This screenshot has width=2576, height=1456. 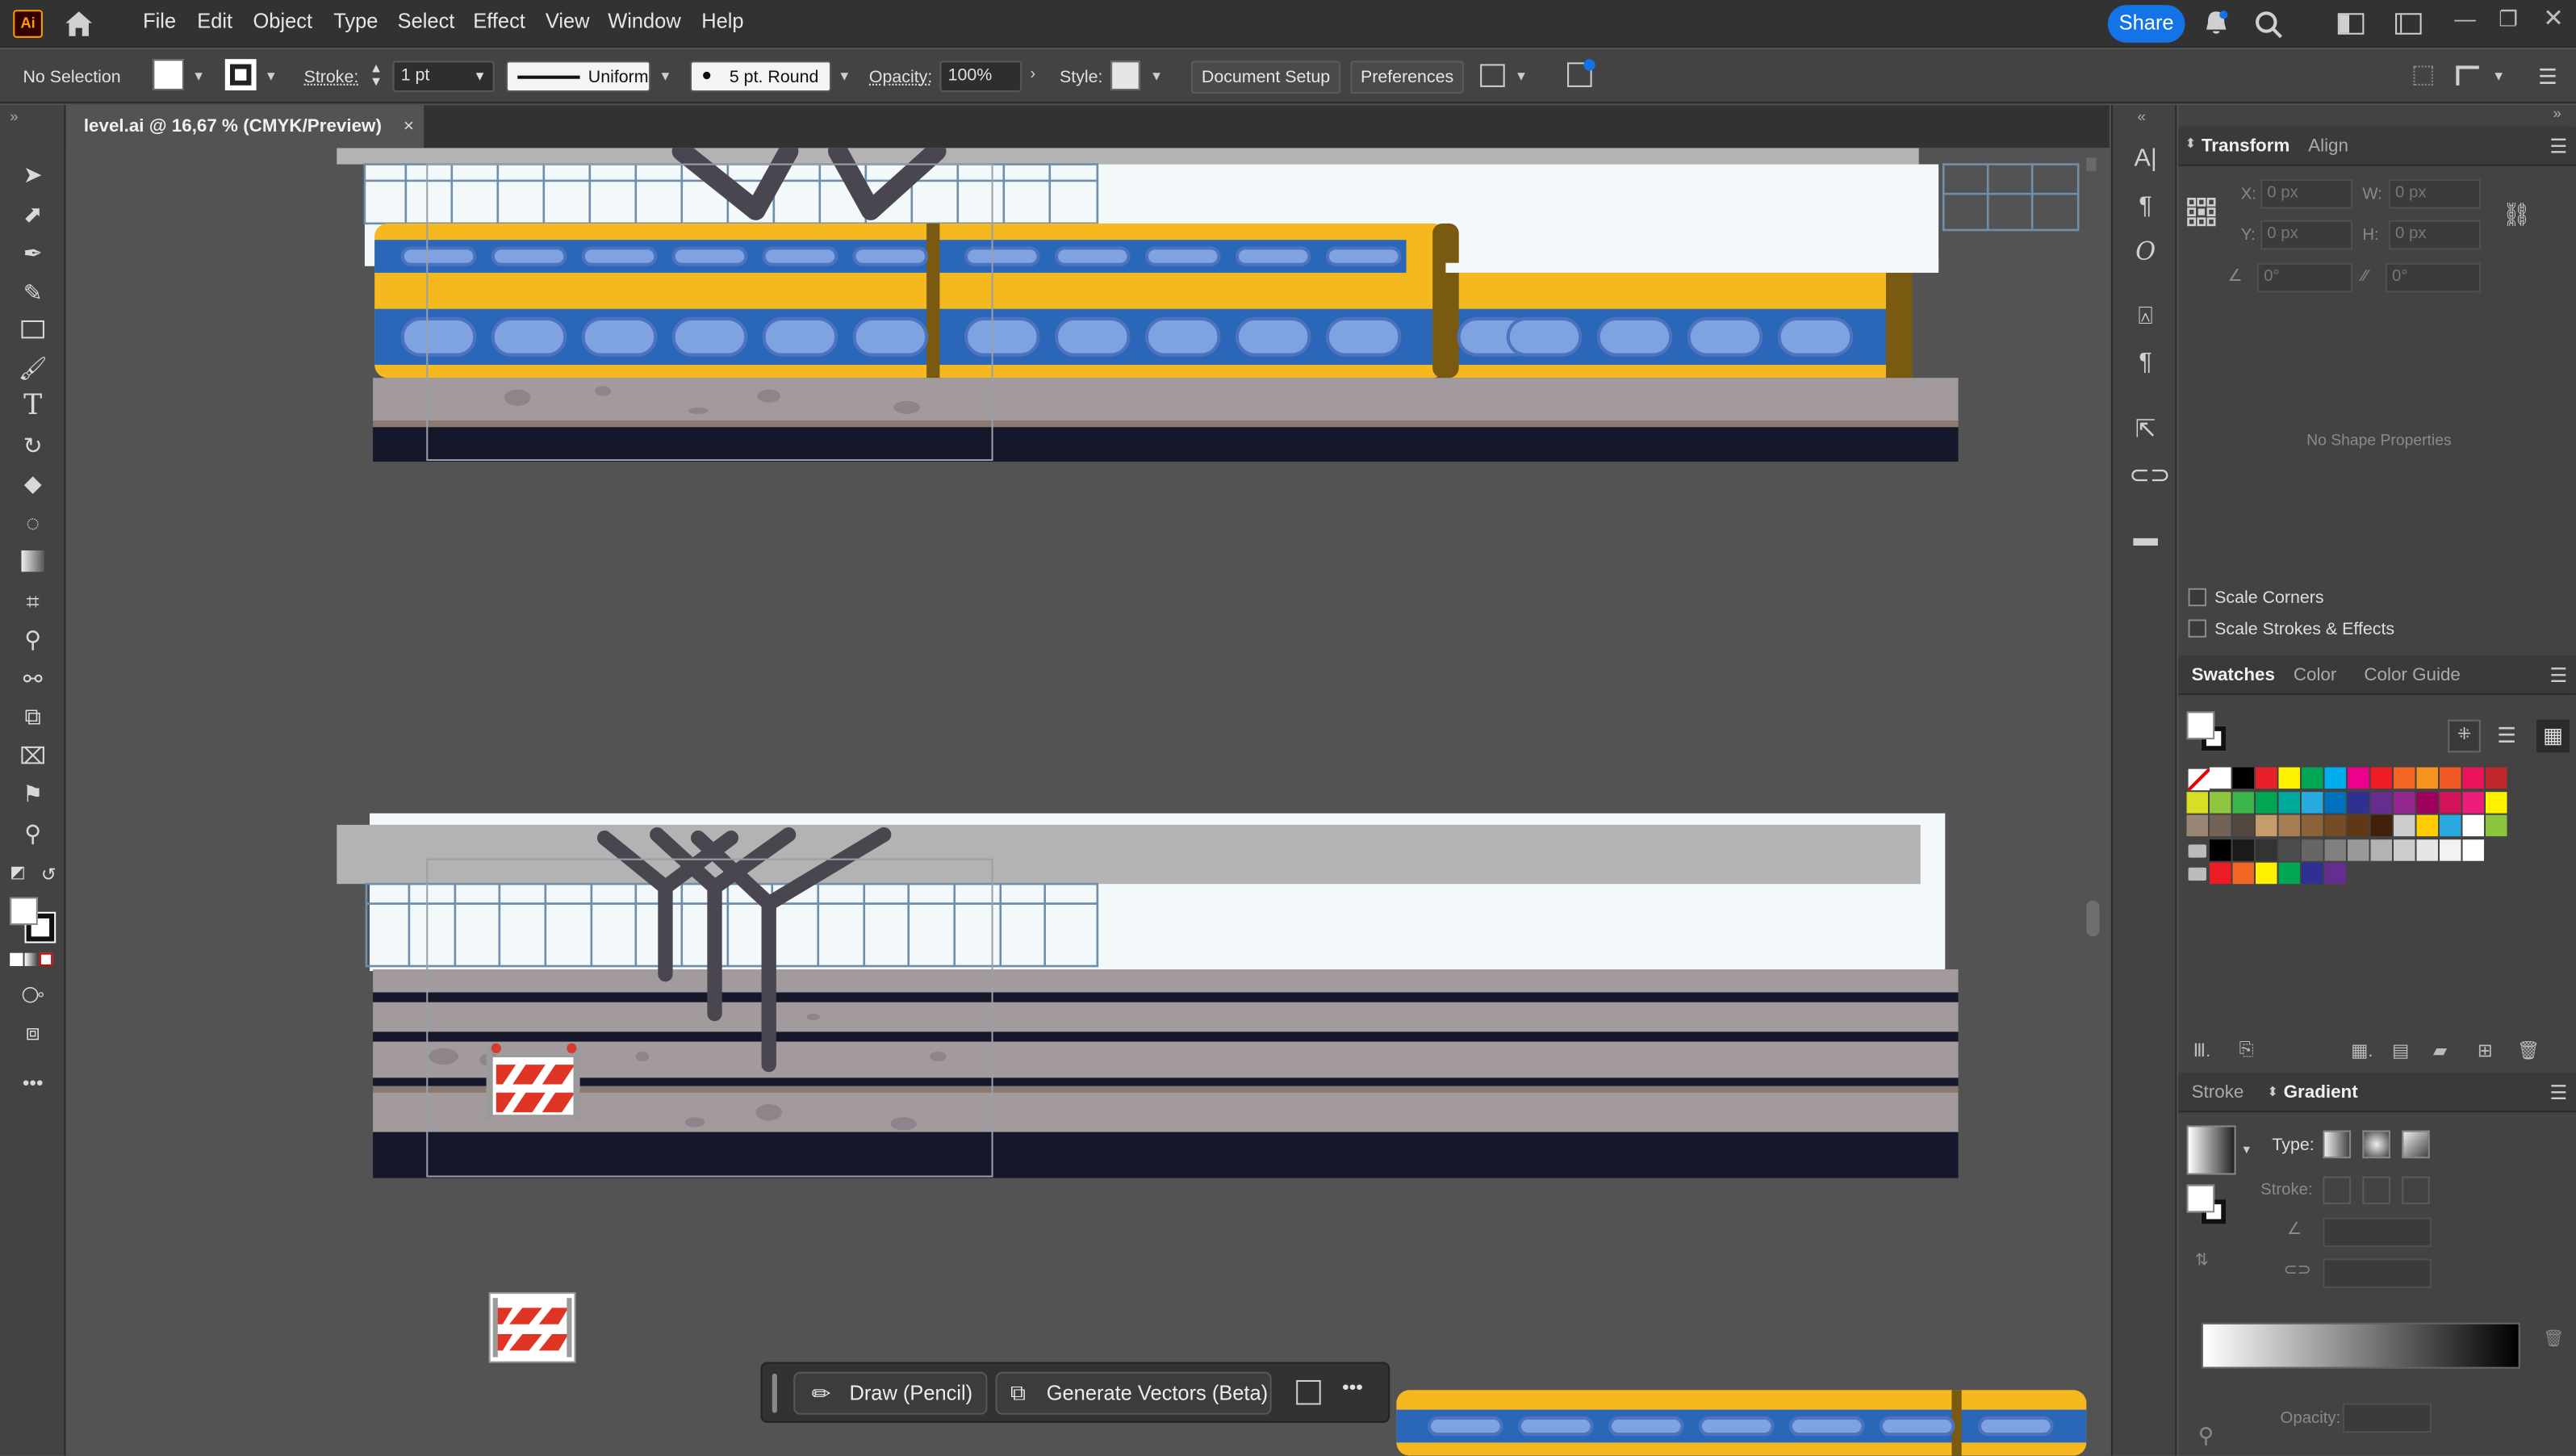 What do you see at coordinates (900, 76) in the screenshot?
I see `opacity-label: Opacity:` at bounding box center [900, 76].